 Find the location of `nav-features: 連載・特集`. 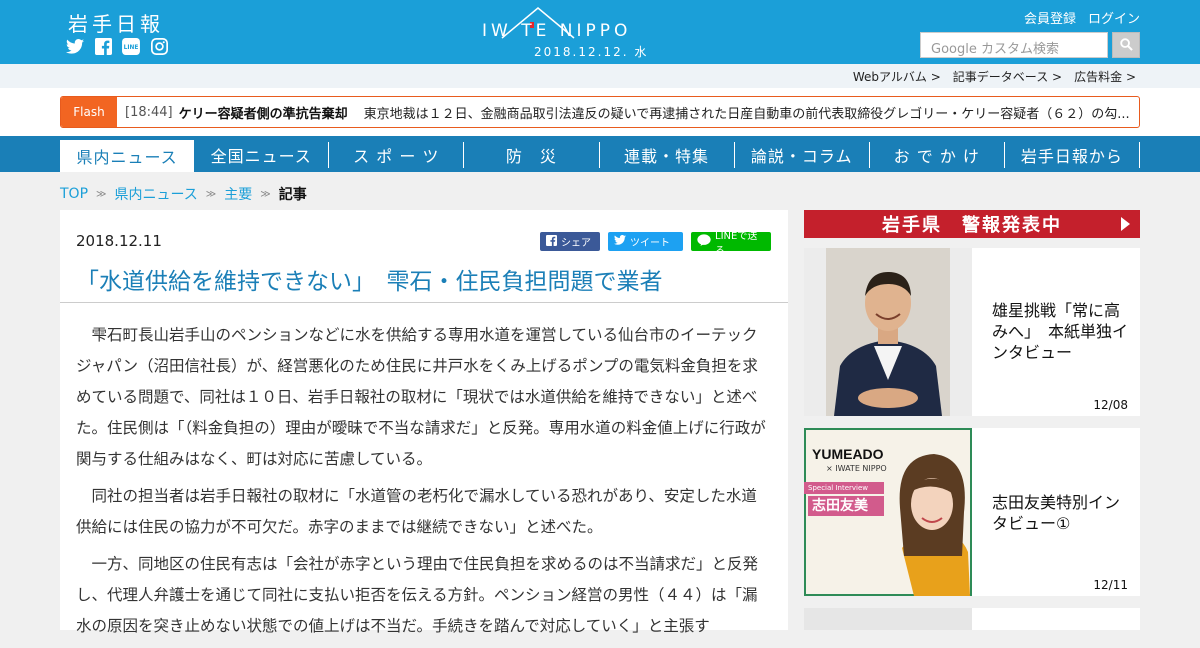

nav-features: 連載・特集 is located at coordinates (667, 155).